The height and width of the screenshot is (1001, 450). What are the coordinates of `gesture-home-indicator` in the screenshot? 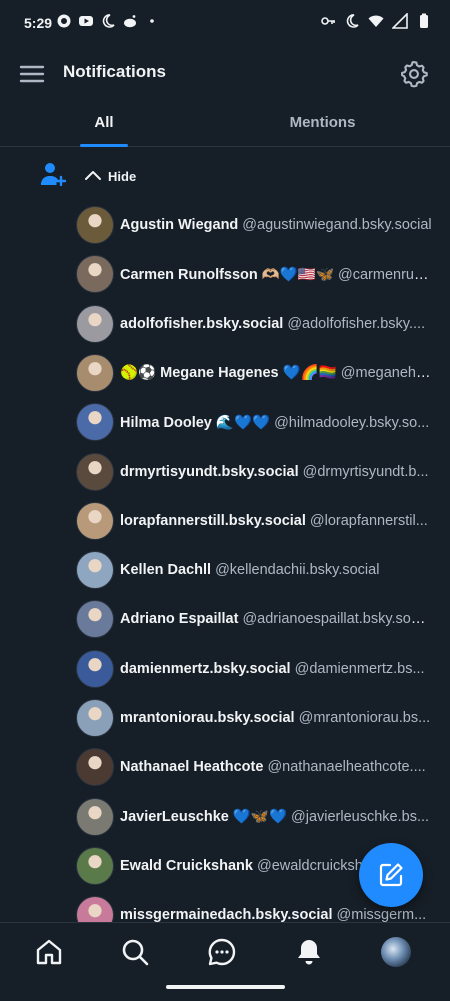 It's located at (225, 987).